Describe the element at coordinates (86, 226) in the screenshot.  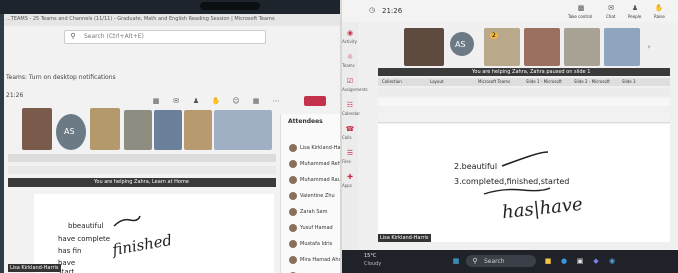
I see `doc-line: bbeautiful` at that location.